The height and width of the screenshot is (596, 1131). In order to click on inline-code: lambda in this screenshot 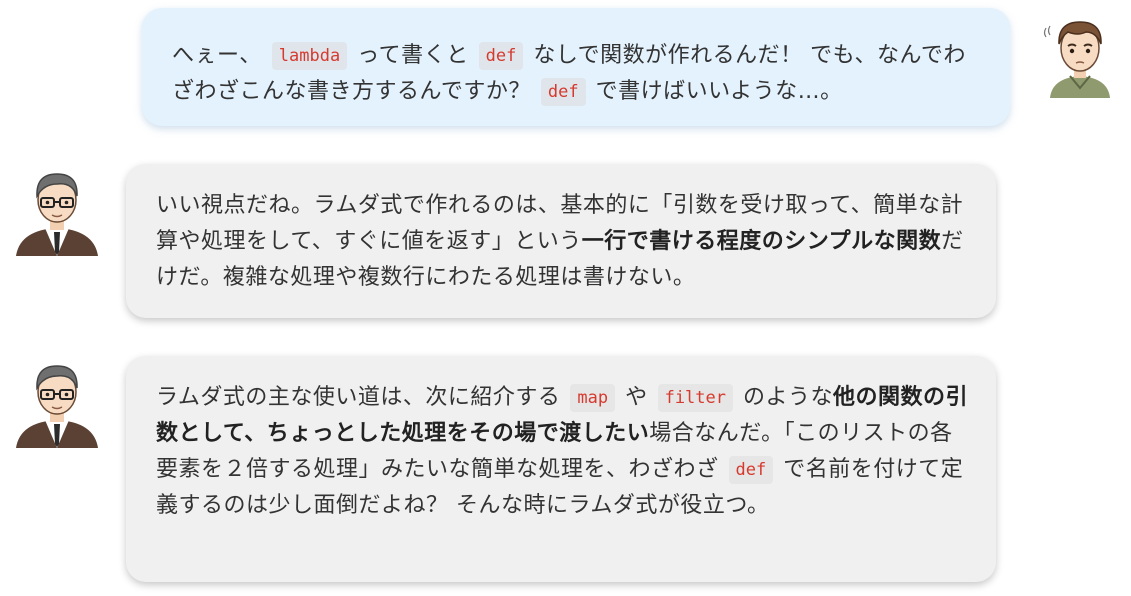, I will do `click(309, 56)`.